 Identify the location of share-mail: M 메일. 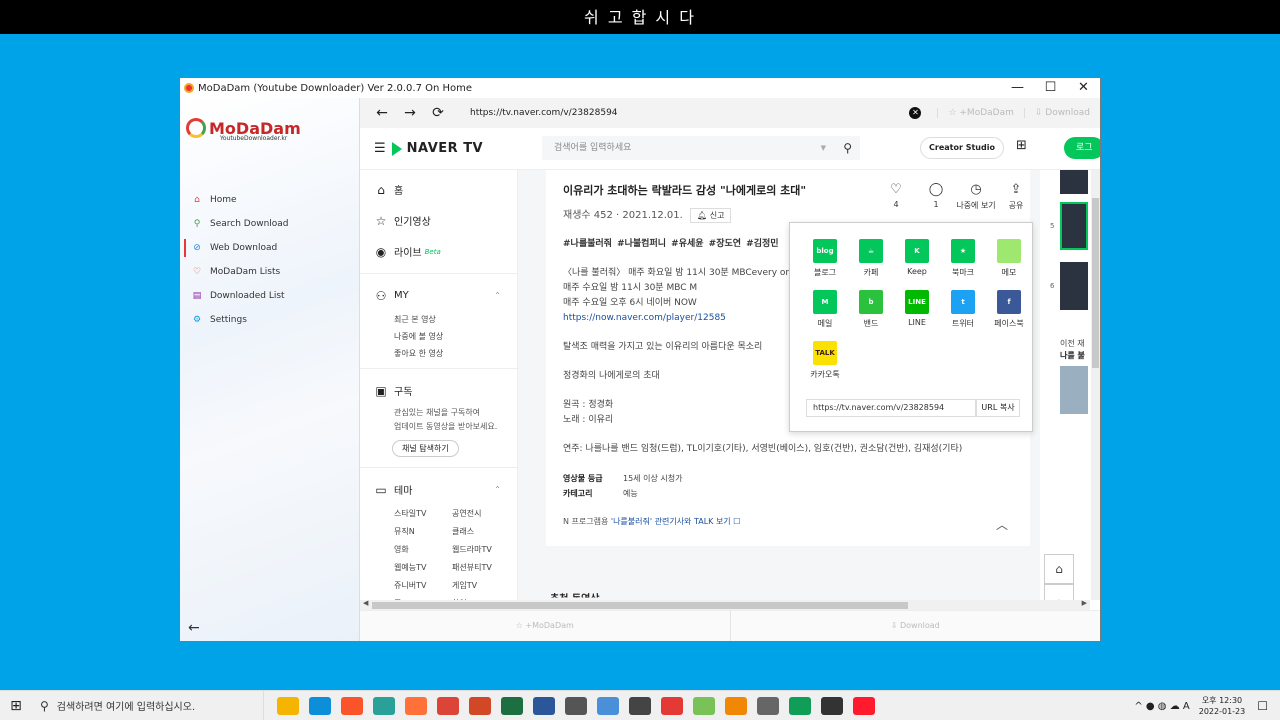
(825, 309).